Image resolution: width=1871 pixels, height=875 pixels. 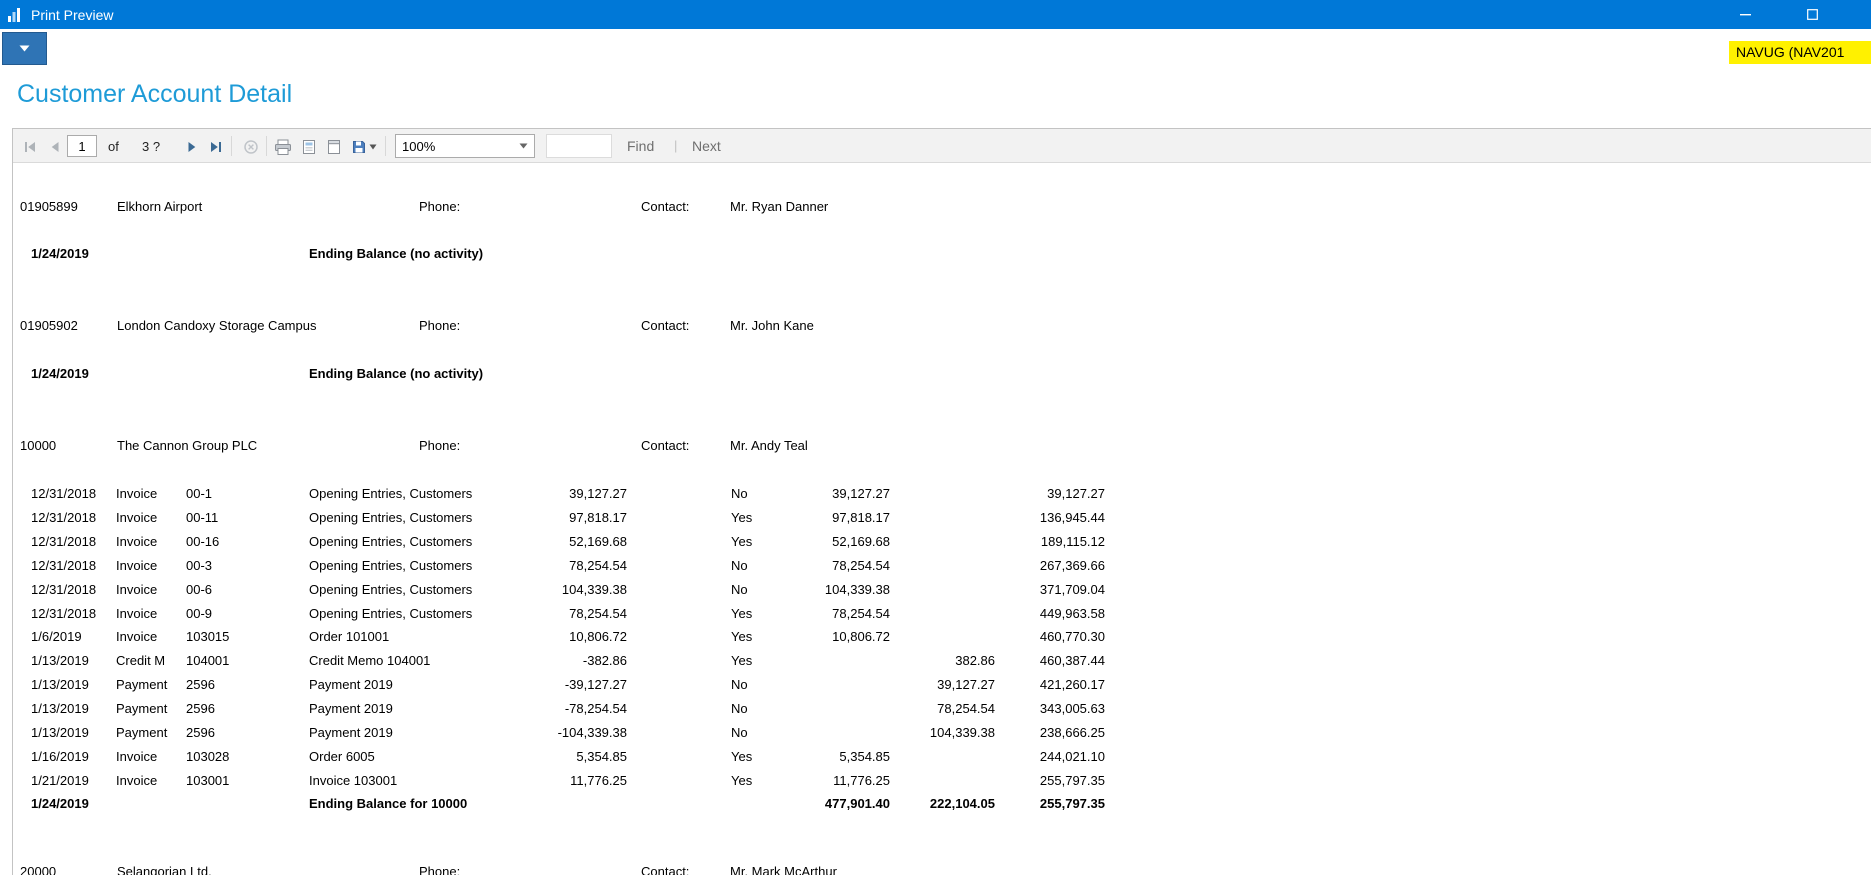 What do you see at coordinates (388, 803) in the screenshot?
I see `ending-label: Ending Balance for 10000` at bounding box center [388, 803].